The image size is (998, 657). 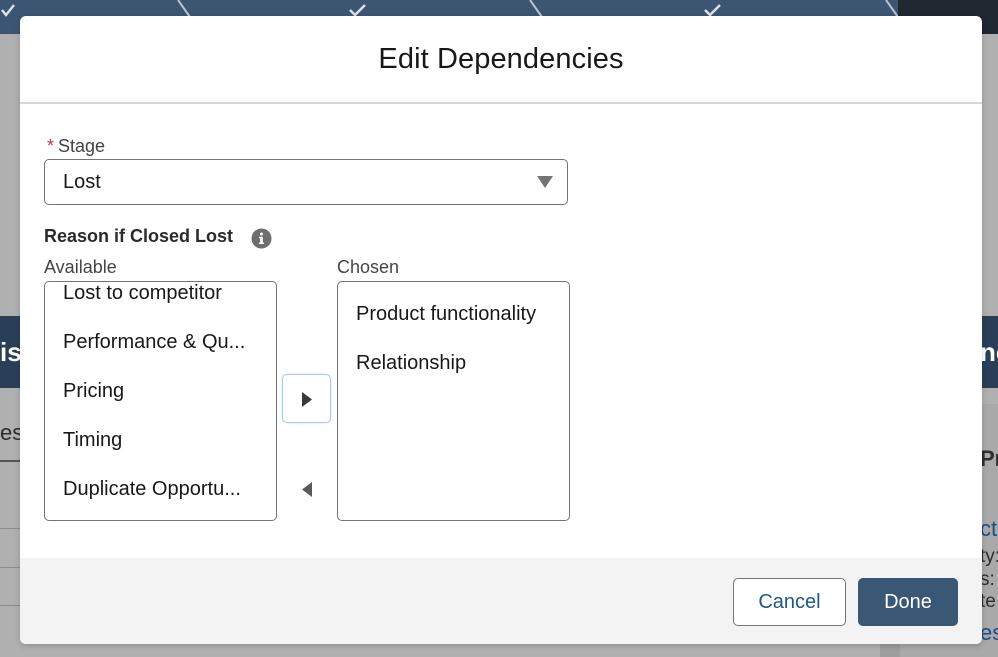 I want to click on stage-combobox: Lost, so click(x=306, y=182).